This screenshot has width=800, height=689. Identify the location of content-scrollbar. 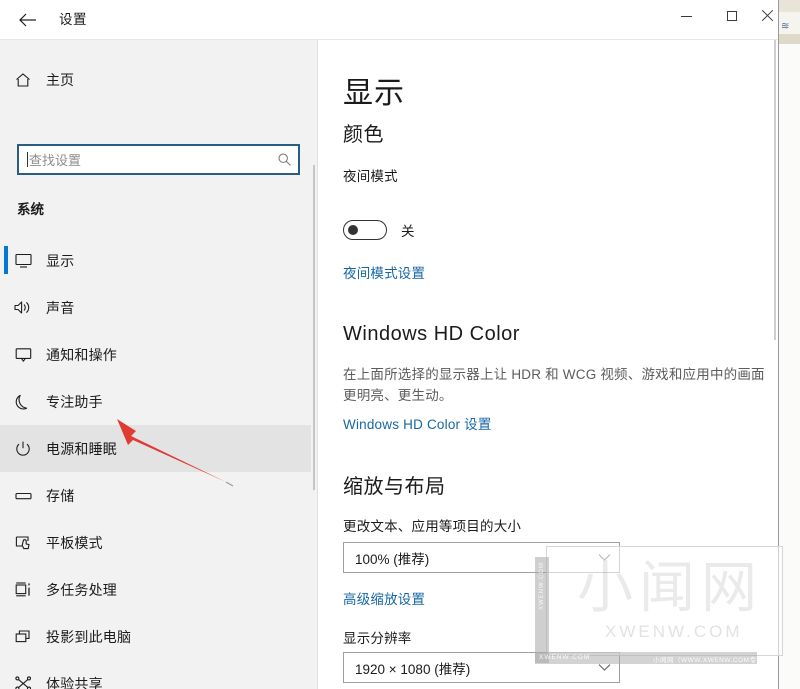
(774, 364).